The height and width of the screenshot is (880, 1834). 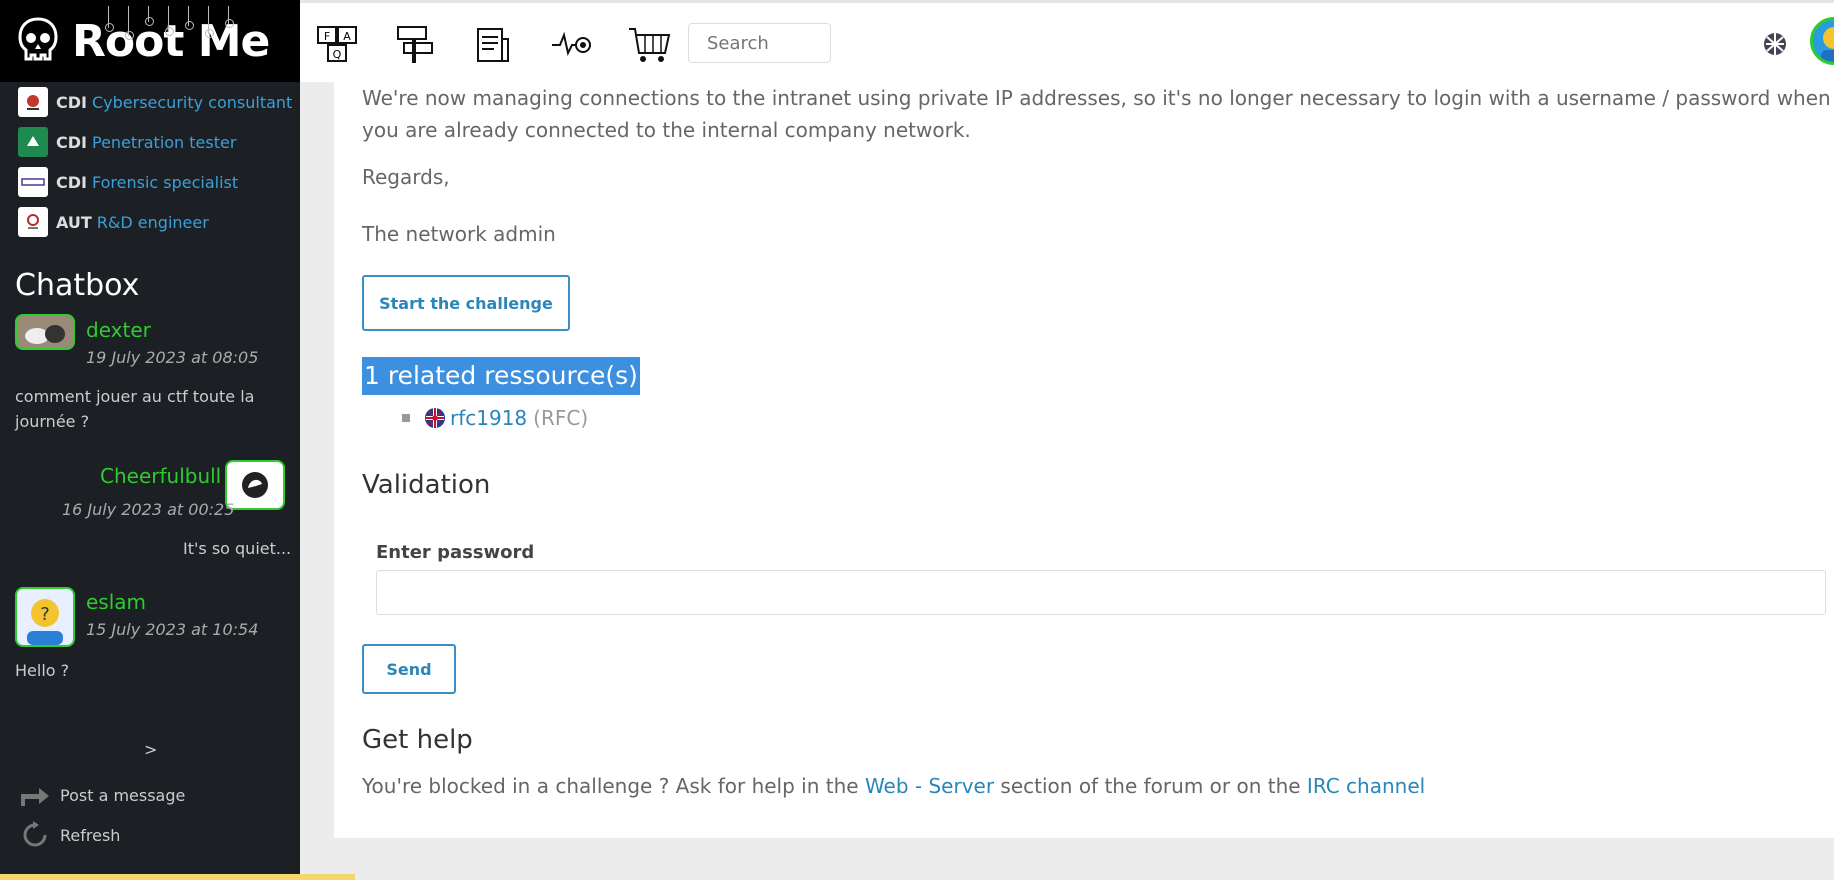 I want to click on validation-heading: Validation, so click(x=426, y=485).